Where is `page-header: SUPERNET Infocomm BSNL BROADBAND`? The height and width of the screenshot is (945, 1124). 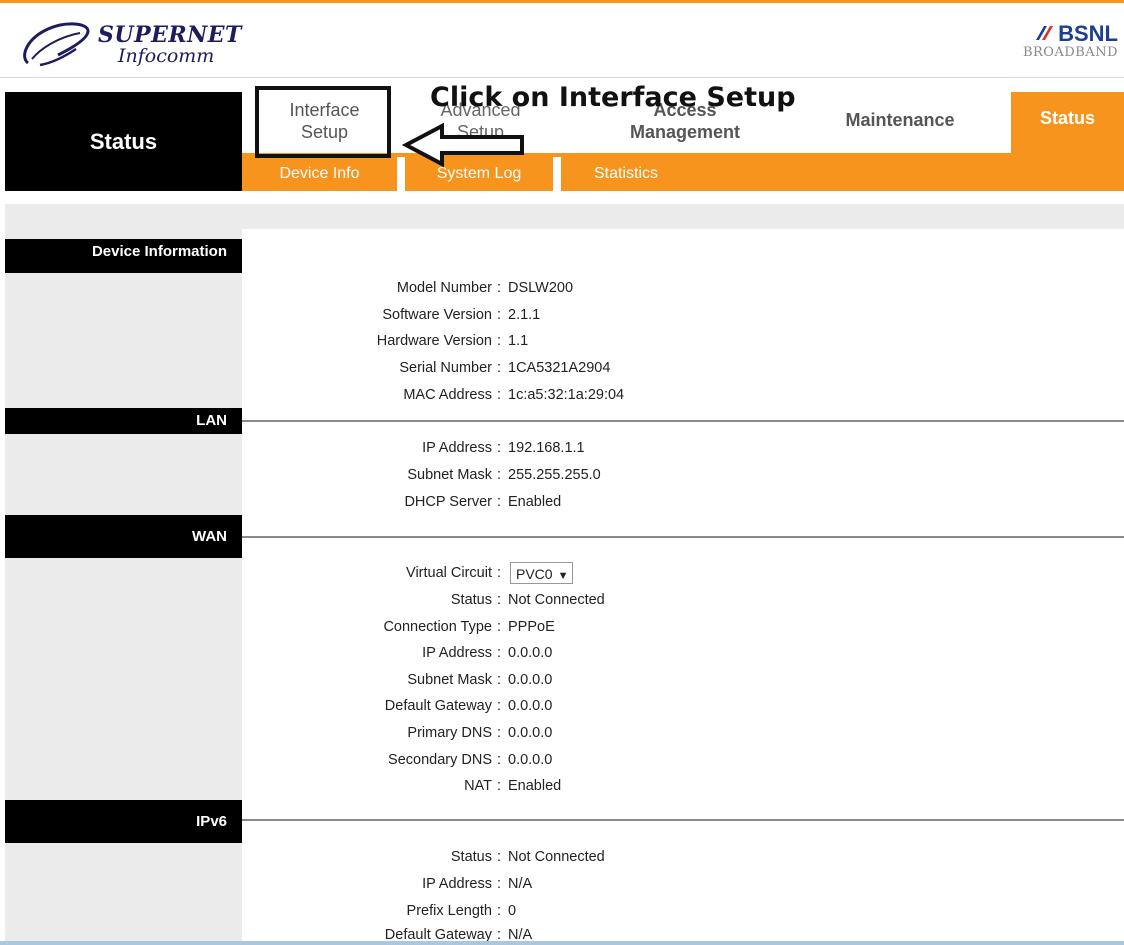 page-header: SUPERNET Infocomm BSNL BROADBAND is located at coordinates (562, 40).